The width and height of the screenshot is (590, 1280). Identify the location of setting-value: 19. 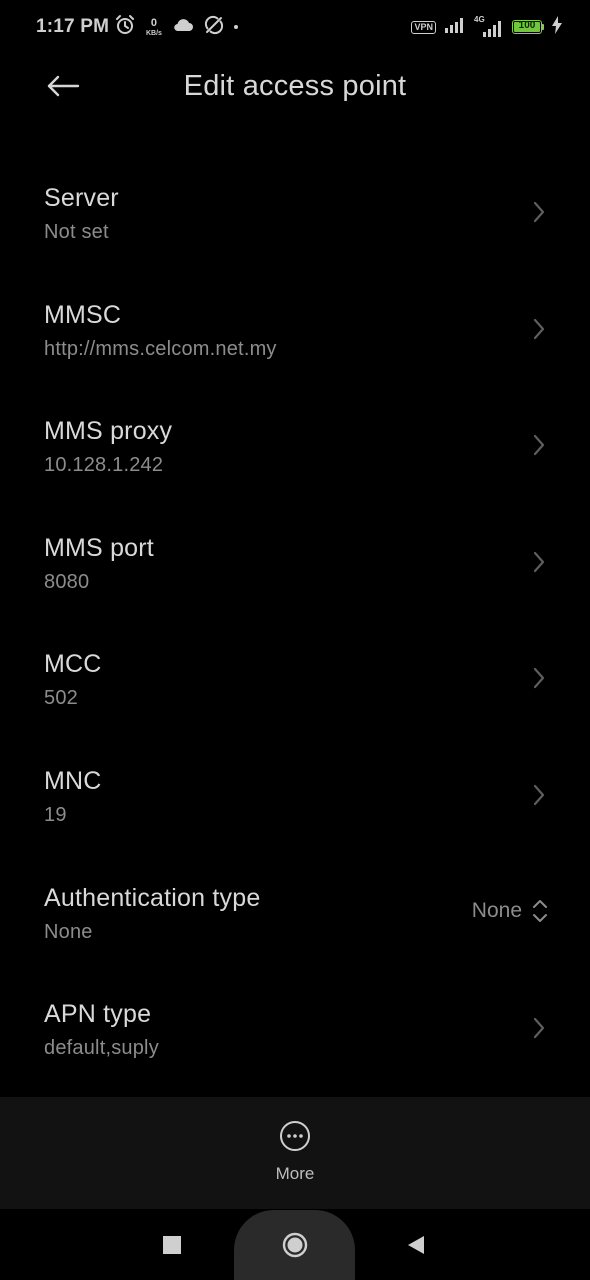
(55, 814).